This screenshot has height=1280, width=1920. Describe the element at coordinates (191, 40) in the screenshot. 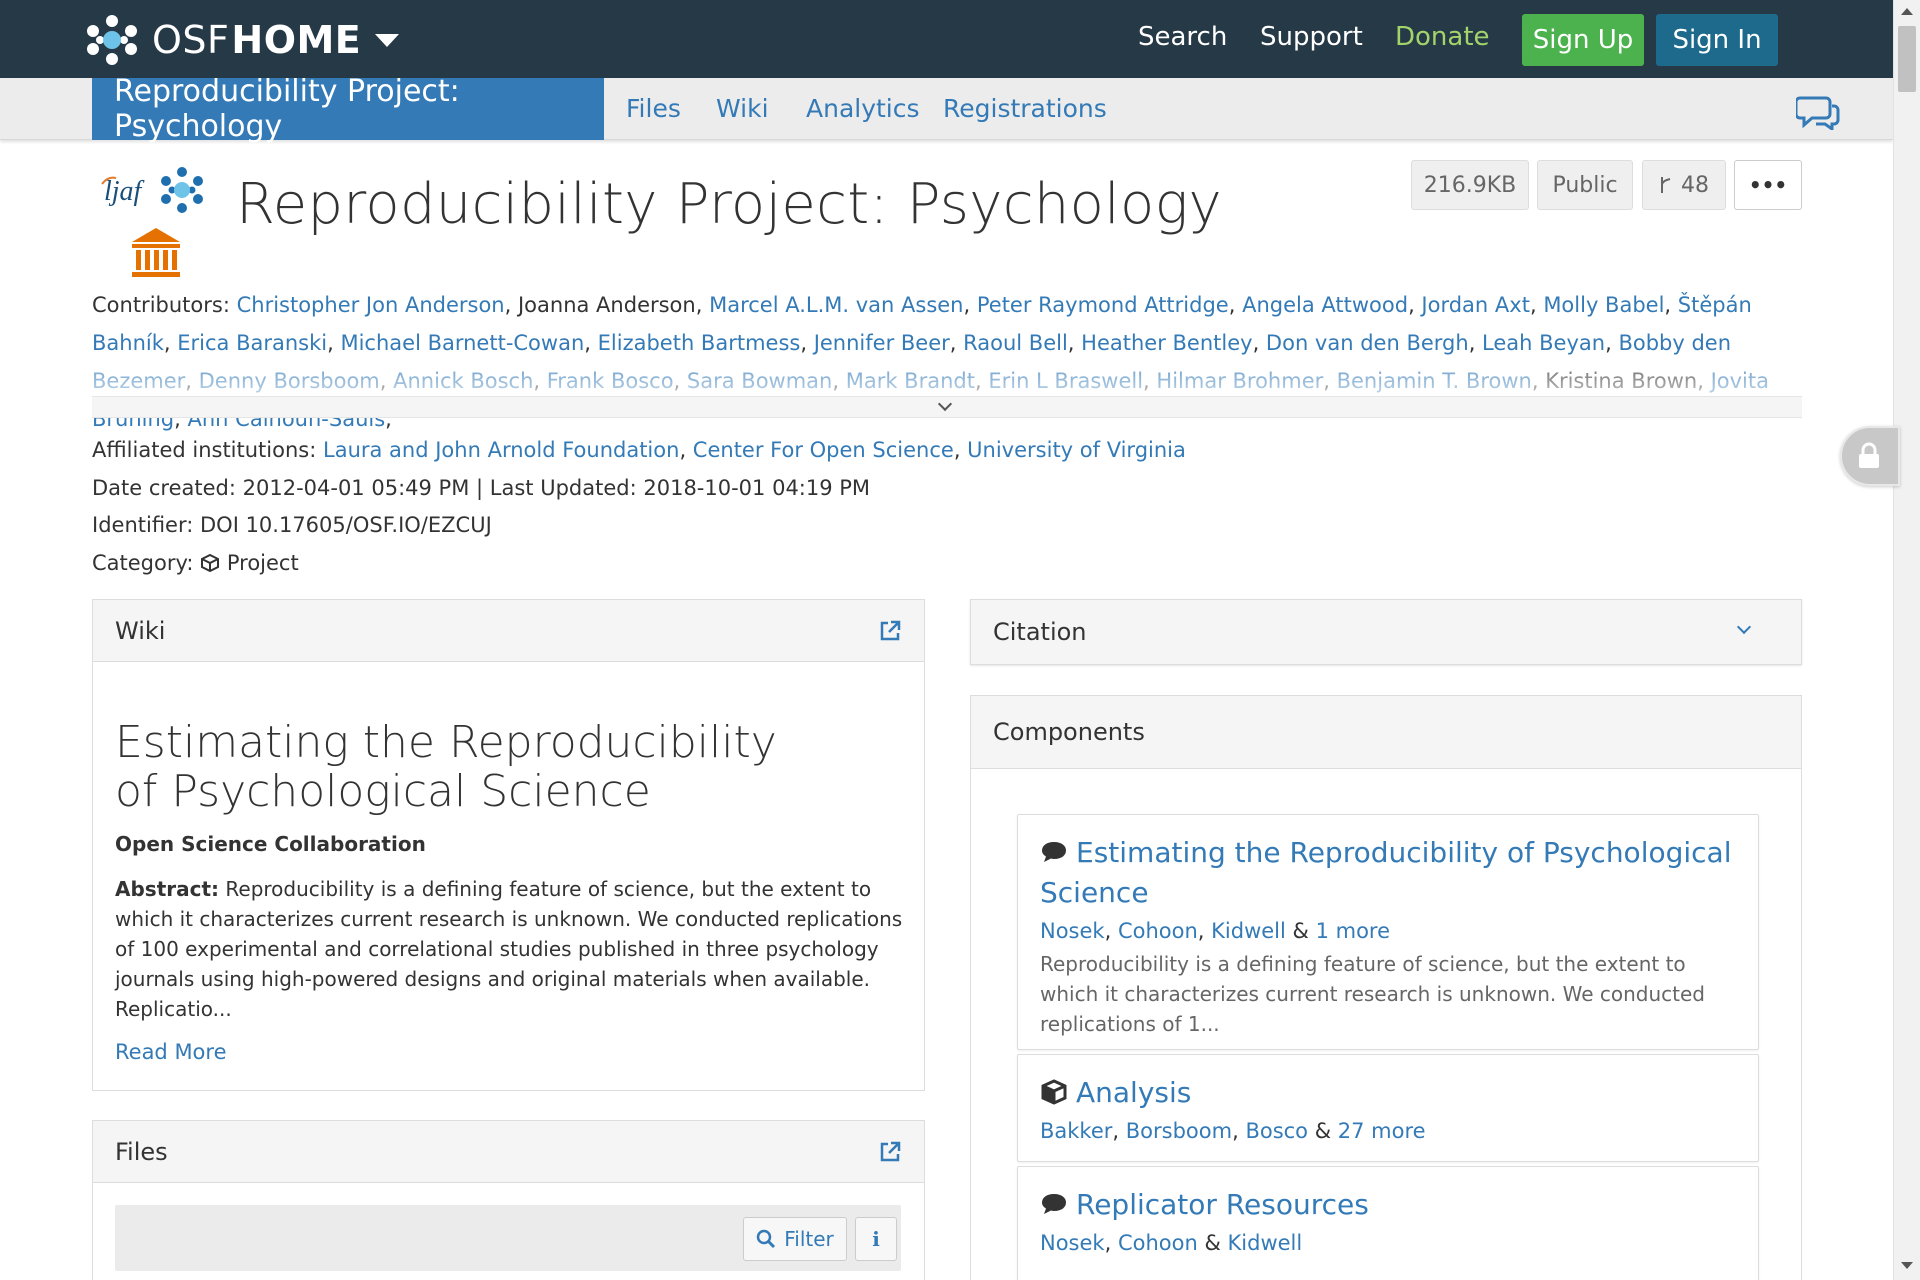

I see `brand-osf: OSF` at that location.